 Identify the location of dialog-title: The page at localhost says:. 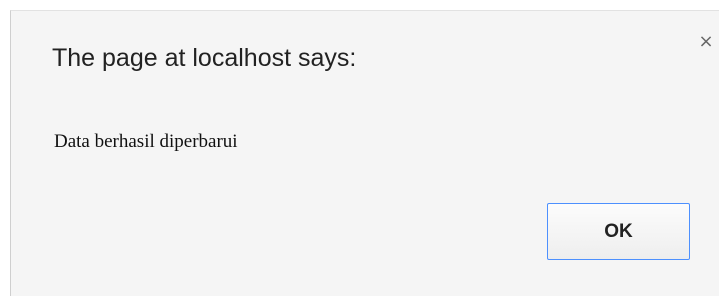
(204, 58).